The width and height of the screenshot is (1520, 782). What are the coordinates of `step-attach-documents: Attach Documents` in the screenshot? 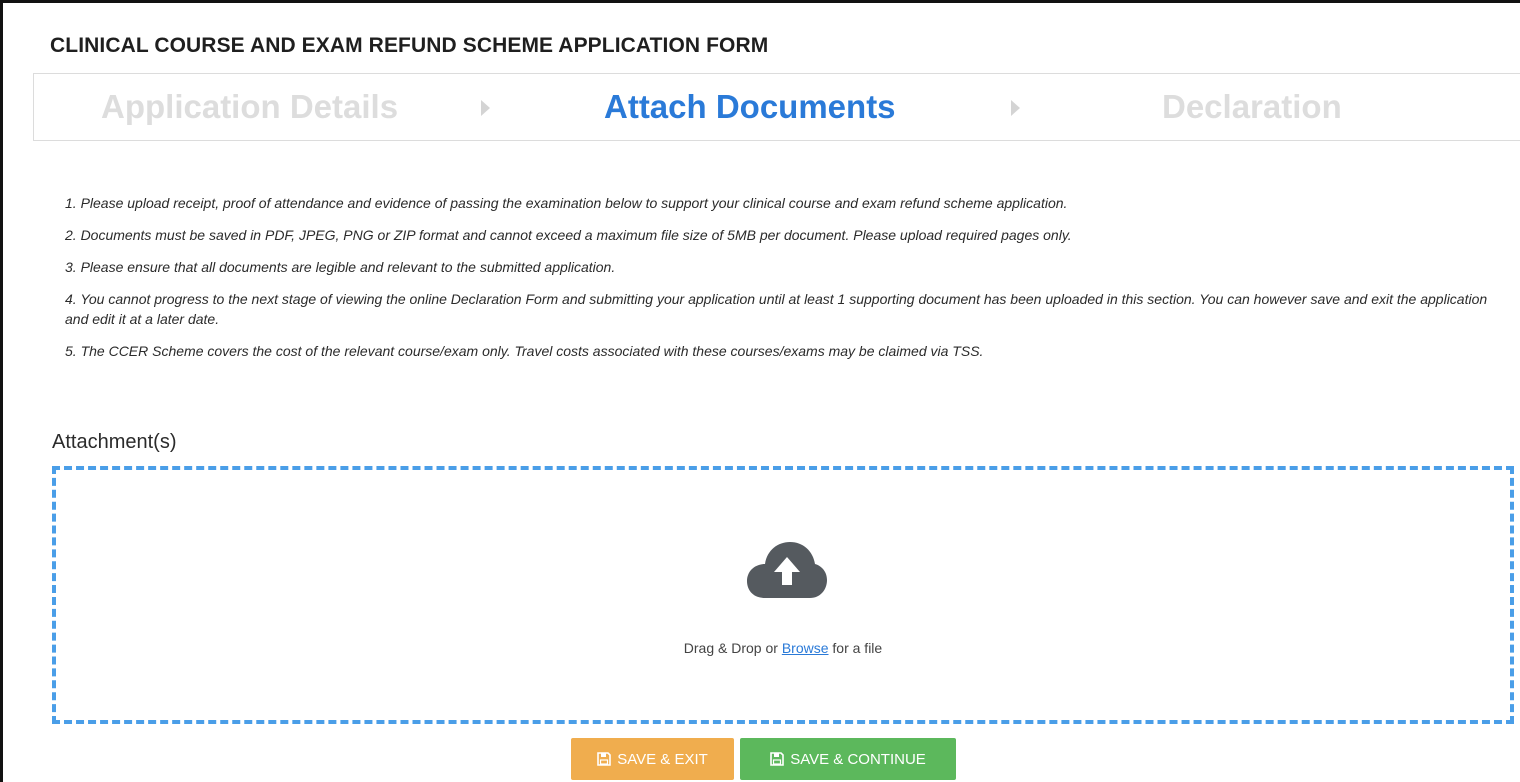 It's located at (750, 107).